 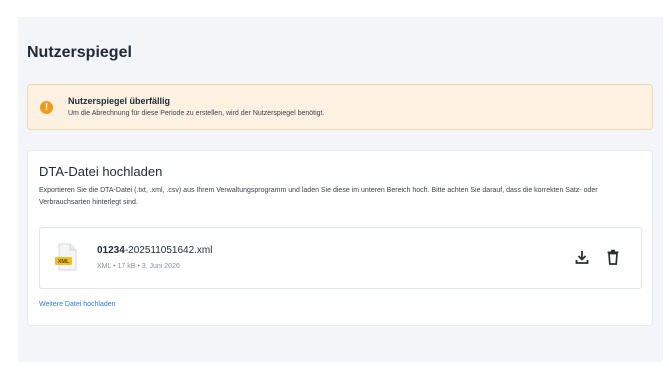 I want to click on trash-icon, so click(x=613, y=257).